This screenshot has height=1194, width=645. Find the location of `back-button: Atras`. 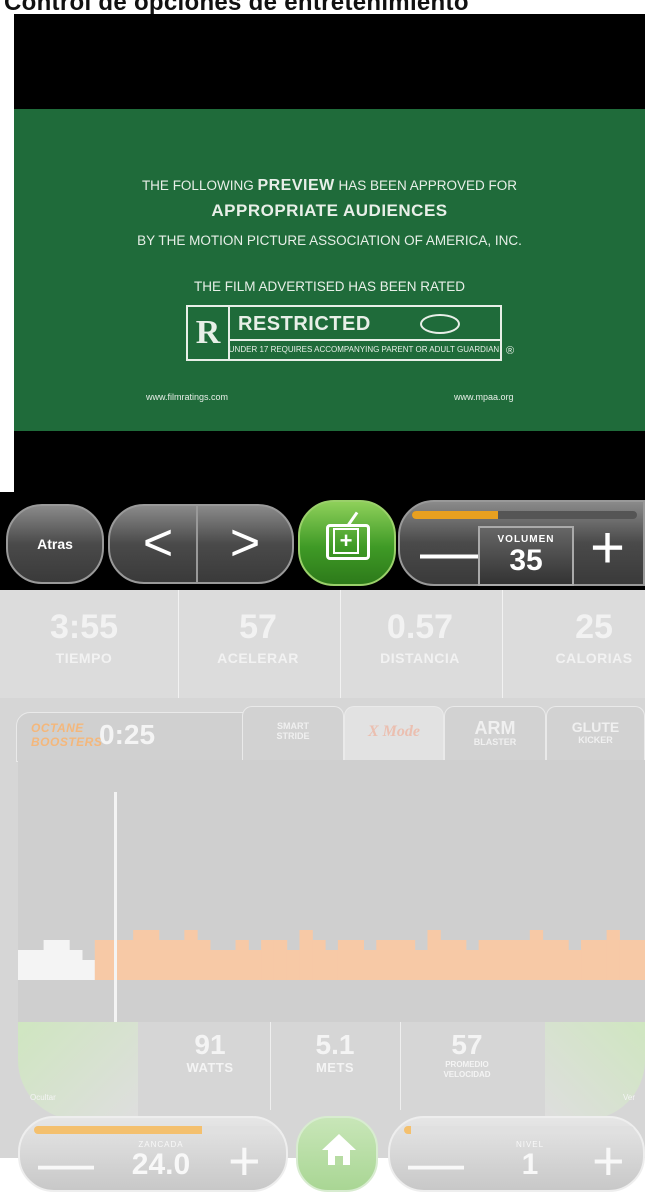

back-button: Atras is located at coordinates (55, 544).